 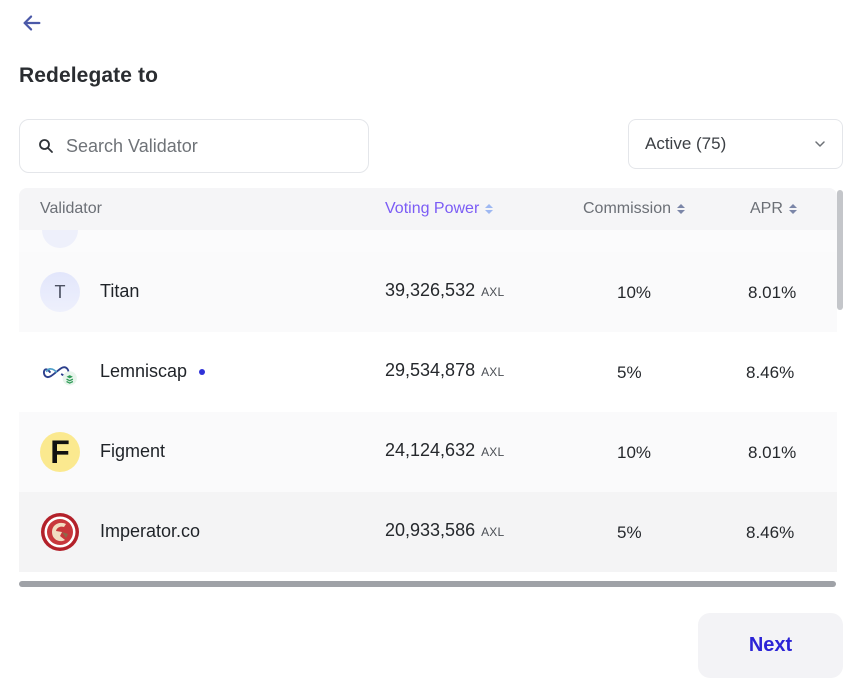 I want to click on column-commission: Commission, so click(x=634, y=209).